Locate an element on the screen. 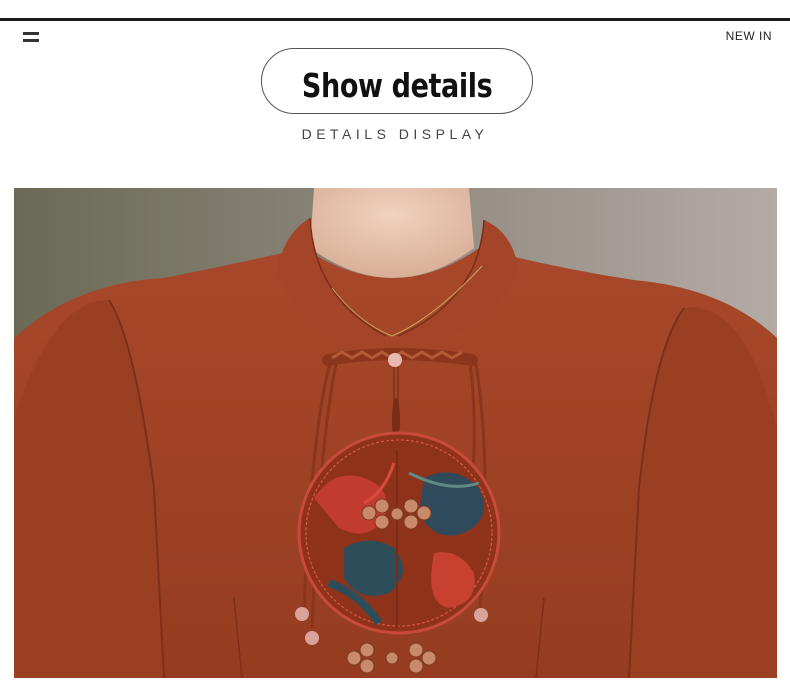 The height and width of the screenshot is (692, 790). new-in-link: NEW IN is located at coordinates (749, 36).